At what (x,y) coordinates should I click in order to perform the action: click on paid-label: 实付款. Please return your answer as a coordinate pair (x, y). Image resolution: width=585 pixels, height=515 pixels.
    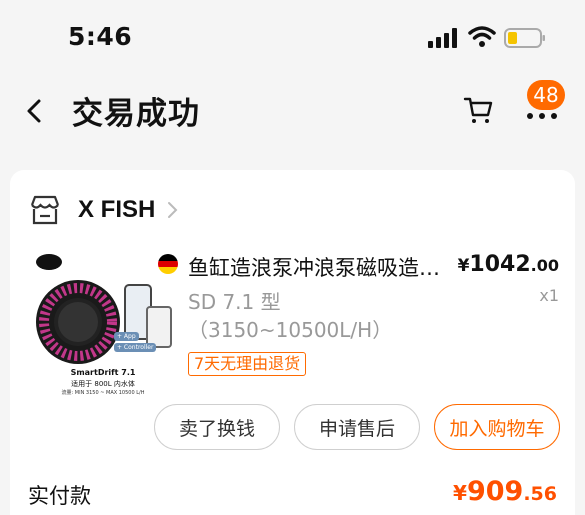
    Looking at the image, I should click on (59, 496).